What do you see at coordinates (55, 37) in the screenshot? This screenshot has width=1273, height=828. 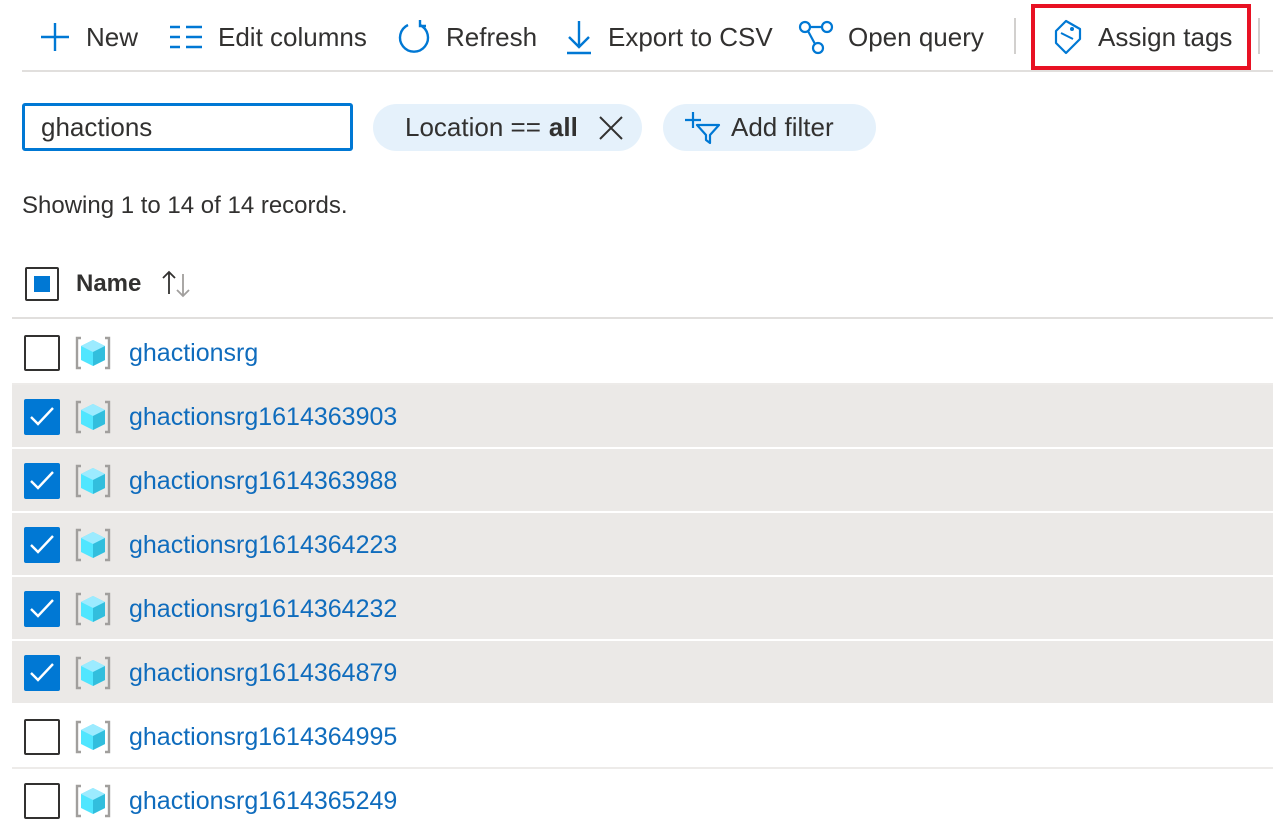 I see `plus-icon` at bounding box center [55, 37].